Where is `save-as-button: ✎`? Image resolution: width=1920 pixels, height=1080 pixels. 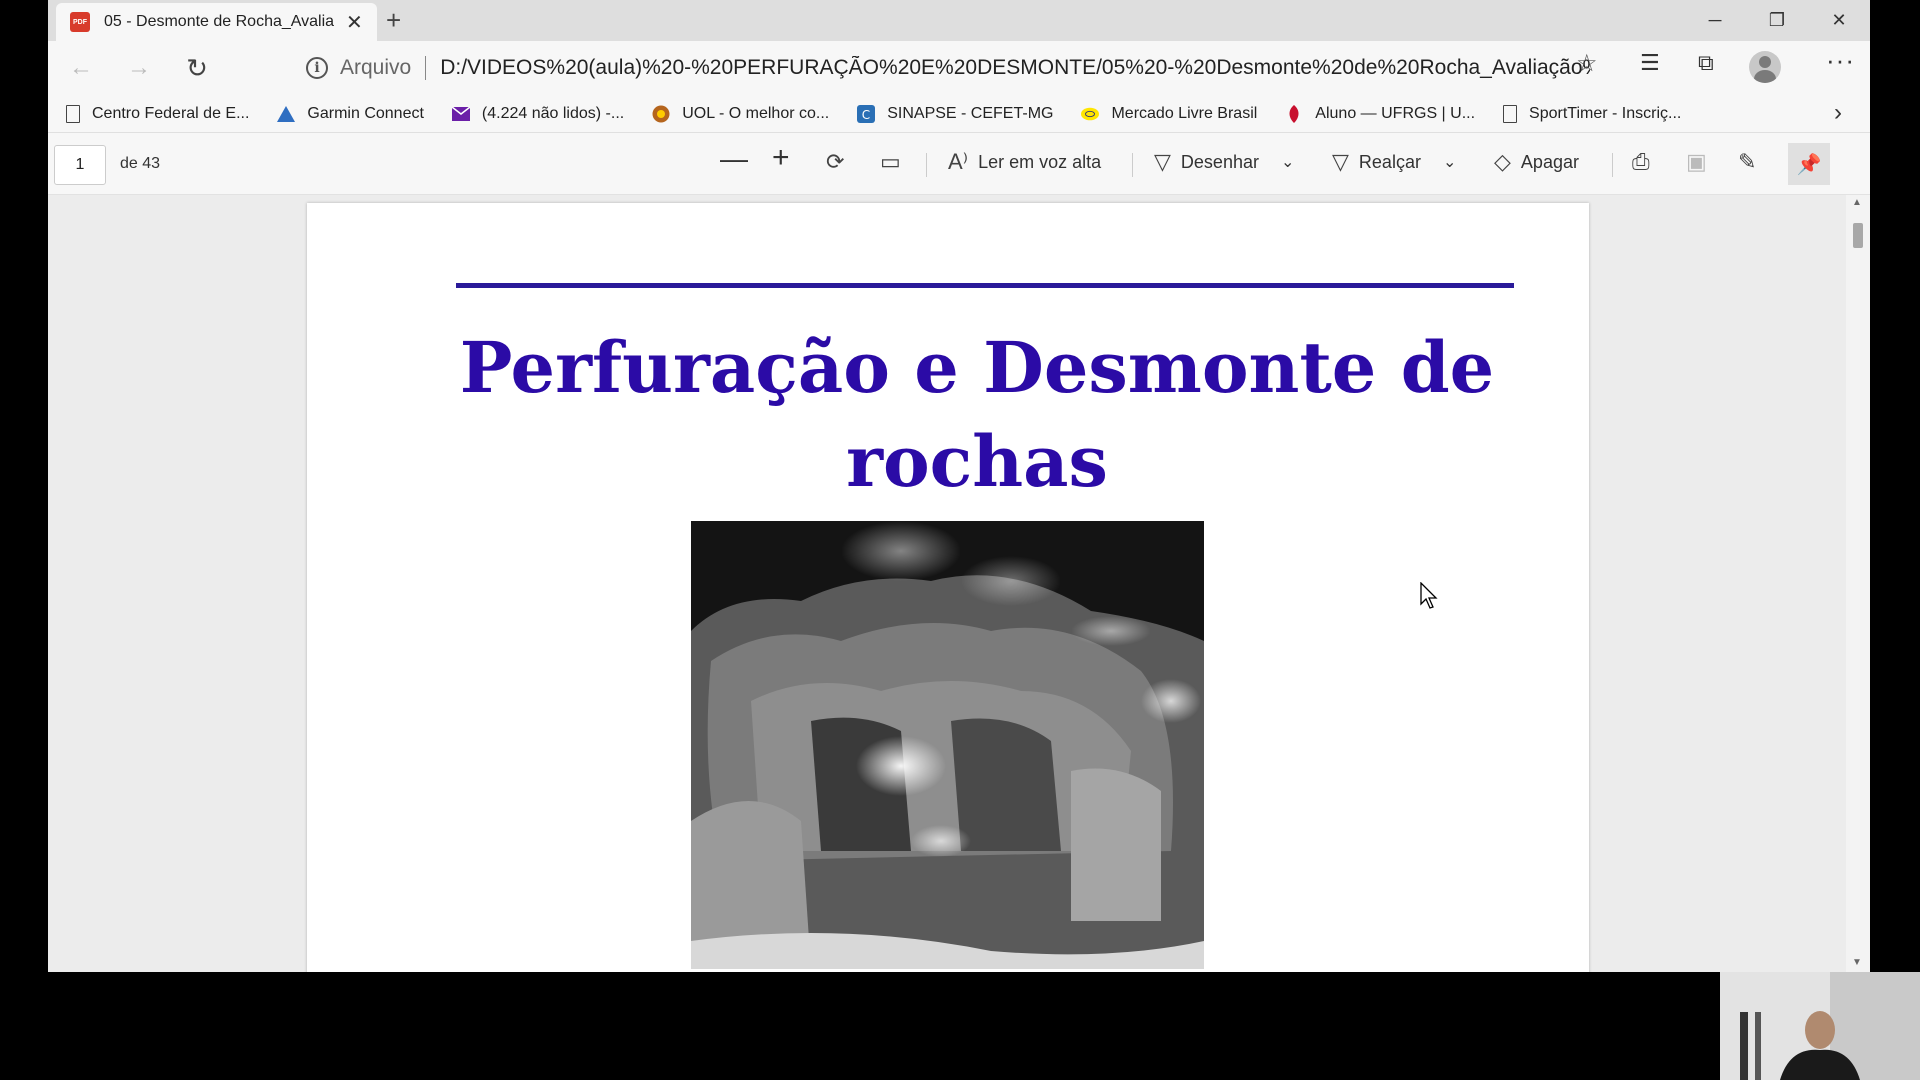
save-as-button: ✎ is located at coordinates (1752, 162).